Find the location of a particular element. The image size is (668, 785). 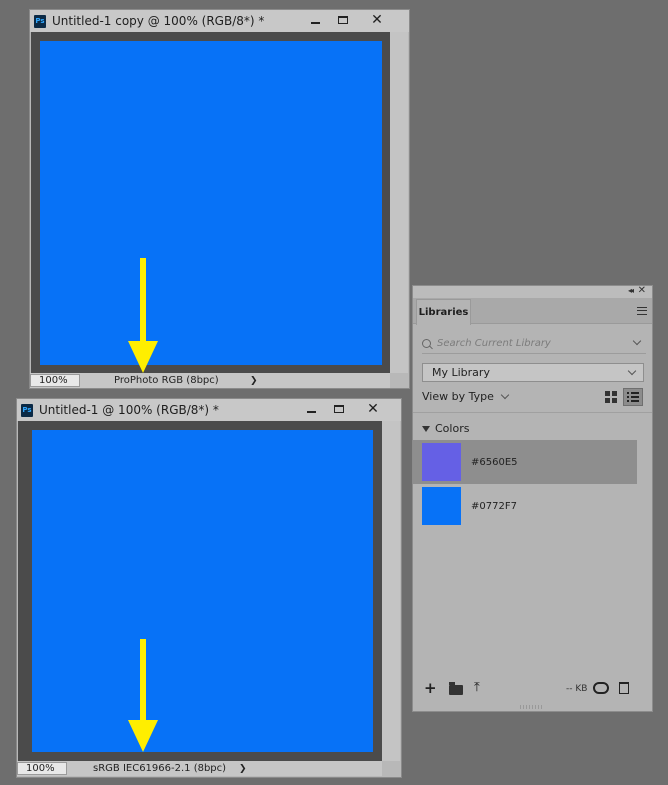

close-panel-icon: ✕ is located at coordinates (642, 290).